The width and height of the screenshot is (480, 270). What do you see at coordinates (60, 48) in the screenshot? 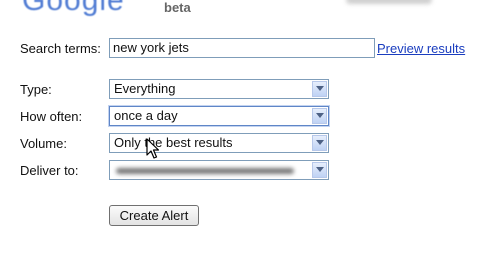
I see `search-terms-label: Search terms:` at bounding box center [60, 48].